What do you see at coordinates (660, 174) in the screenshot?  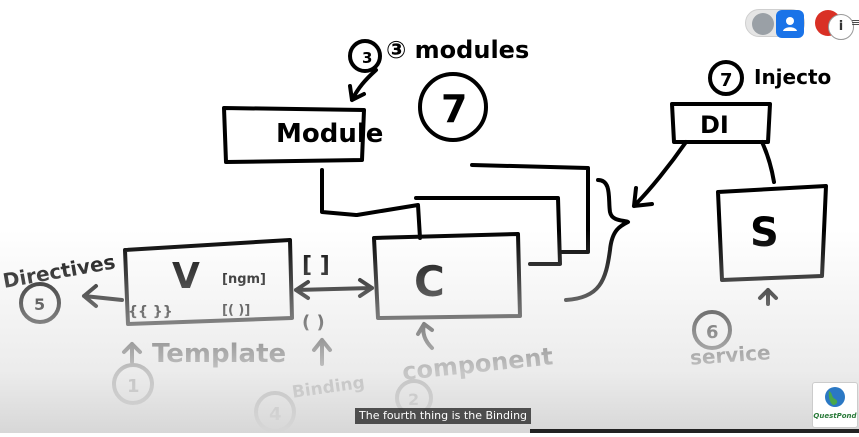 I see `di-arrow` at bounding box center [660, 174].